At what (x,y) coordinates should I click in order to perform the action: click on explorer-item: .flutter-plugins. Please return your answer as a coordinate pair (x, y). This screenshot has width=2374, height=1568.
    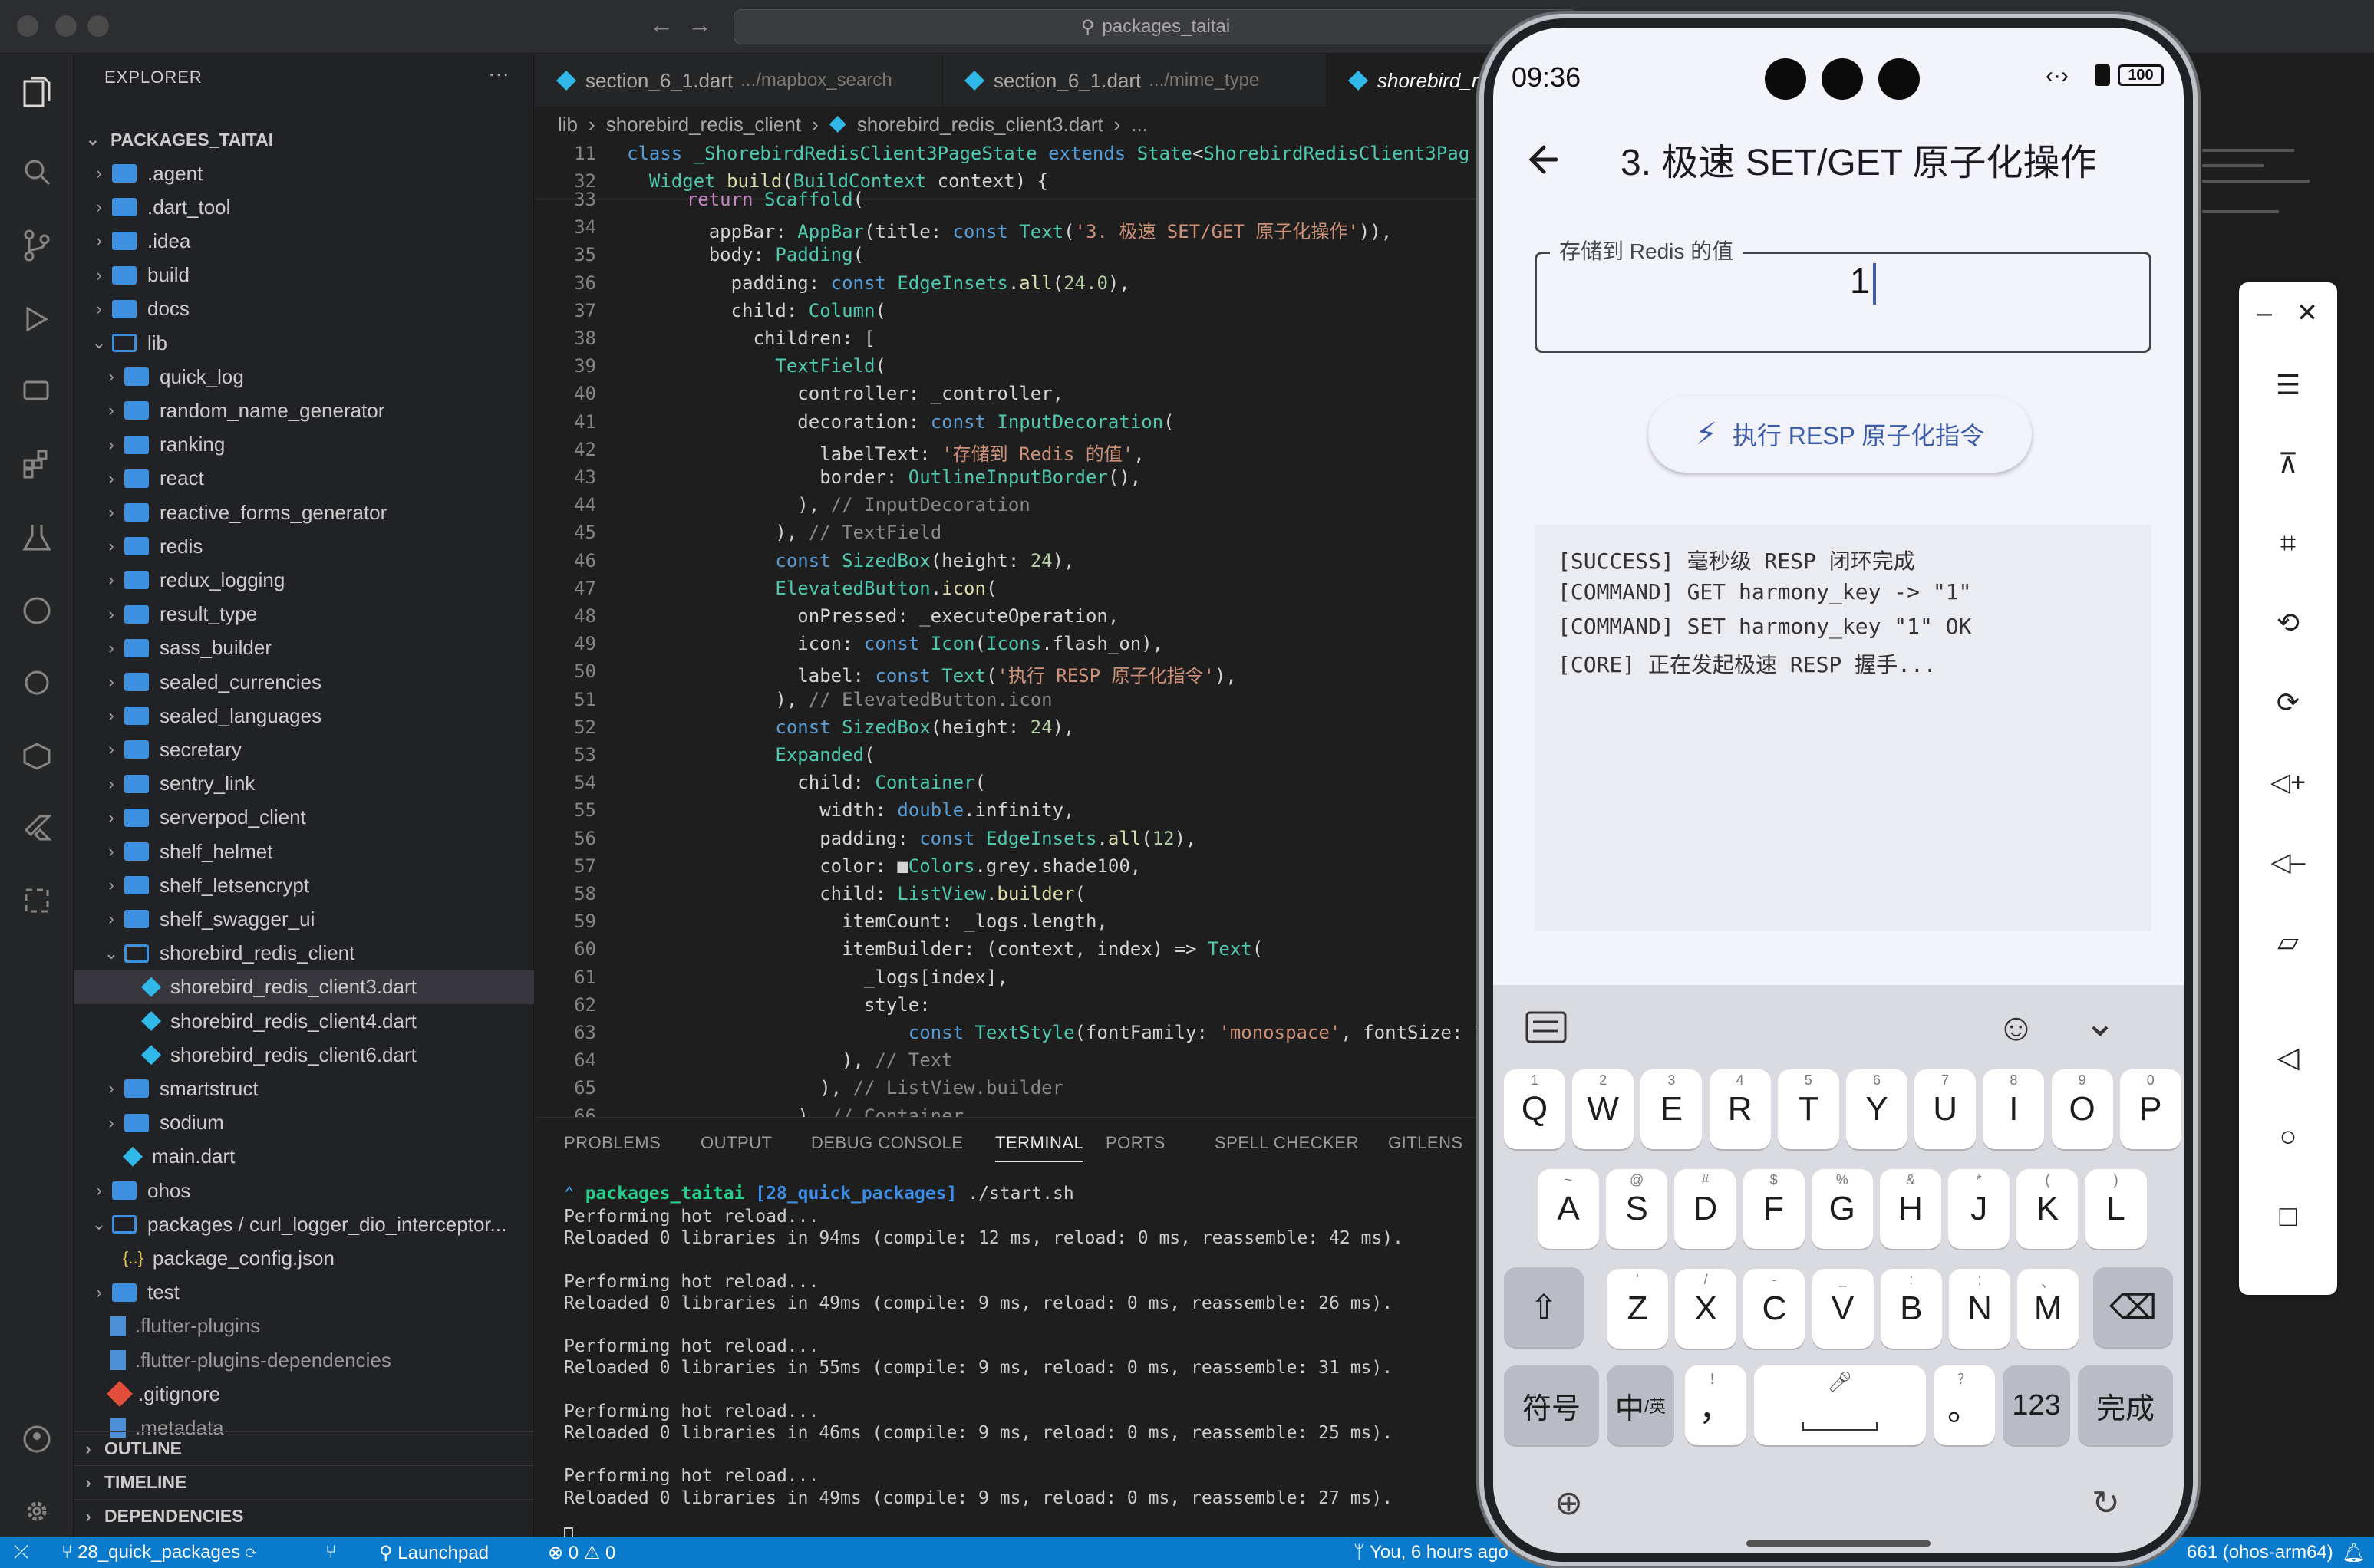
    Looking at the image, I should click on (304, 1326).